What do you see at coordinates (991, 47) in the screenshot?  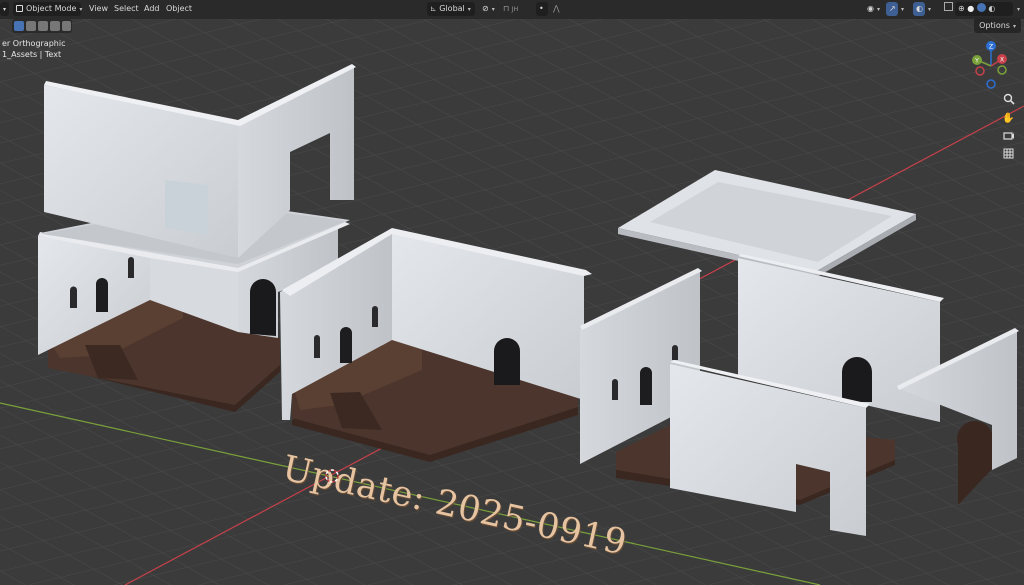 I see `gizmo-z-label: Z` at bounding box center [991, 47].